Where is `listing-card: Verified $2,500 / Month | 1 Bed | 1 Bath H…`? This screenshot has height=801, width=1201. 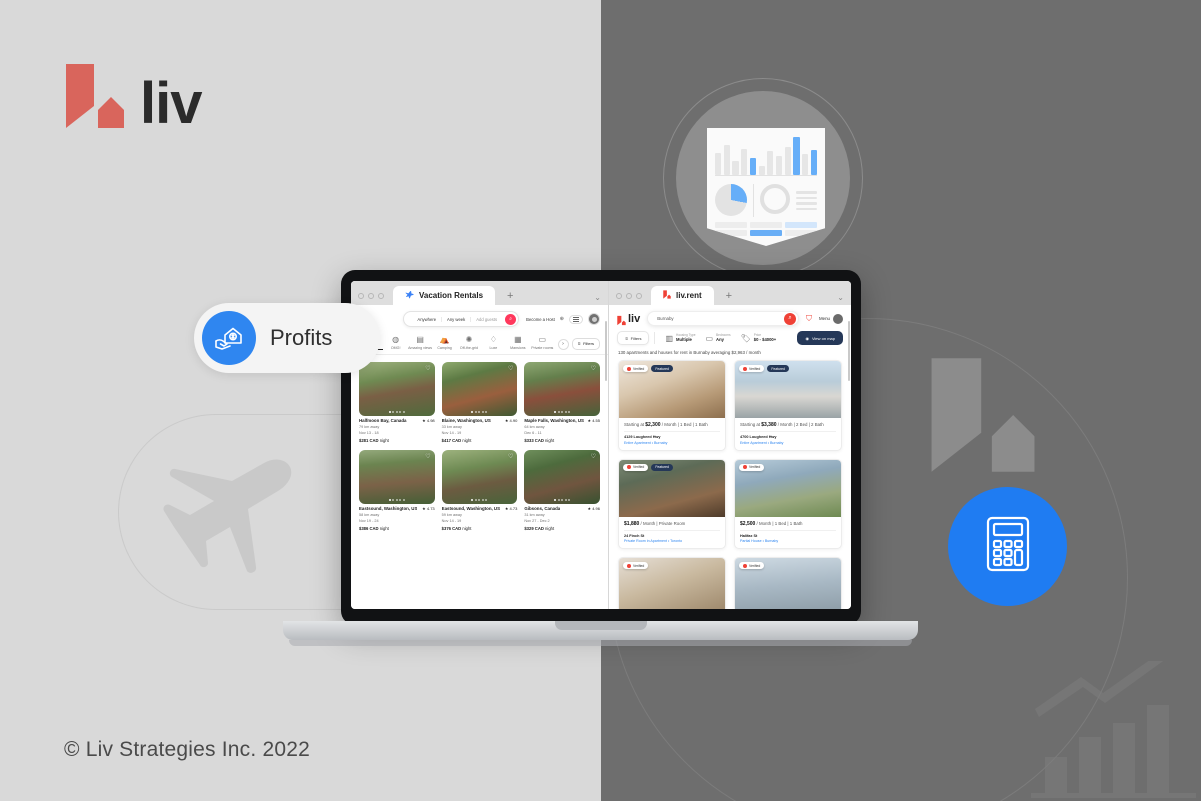 listing-card: Verified $2,500 / Month | 1 Bed | 1 Bath H… is located at coordinates (788, 503).